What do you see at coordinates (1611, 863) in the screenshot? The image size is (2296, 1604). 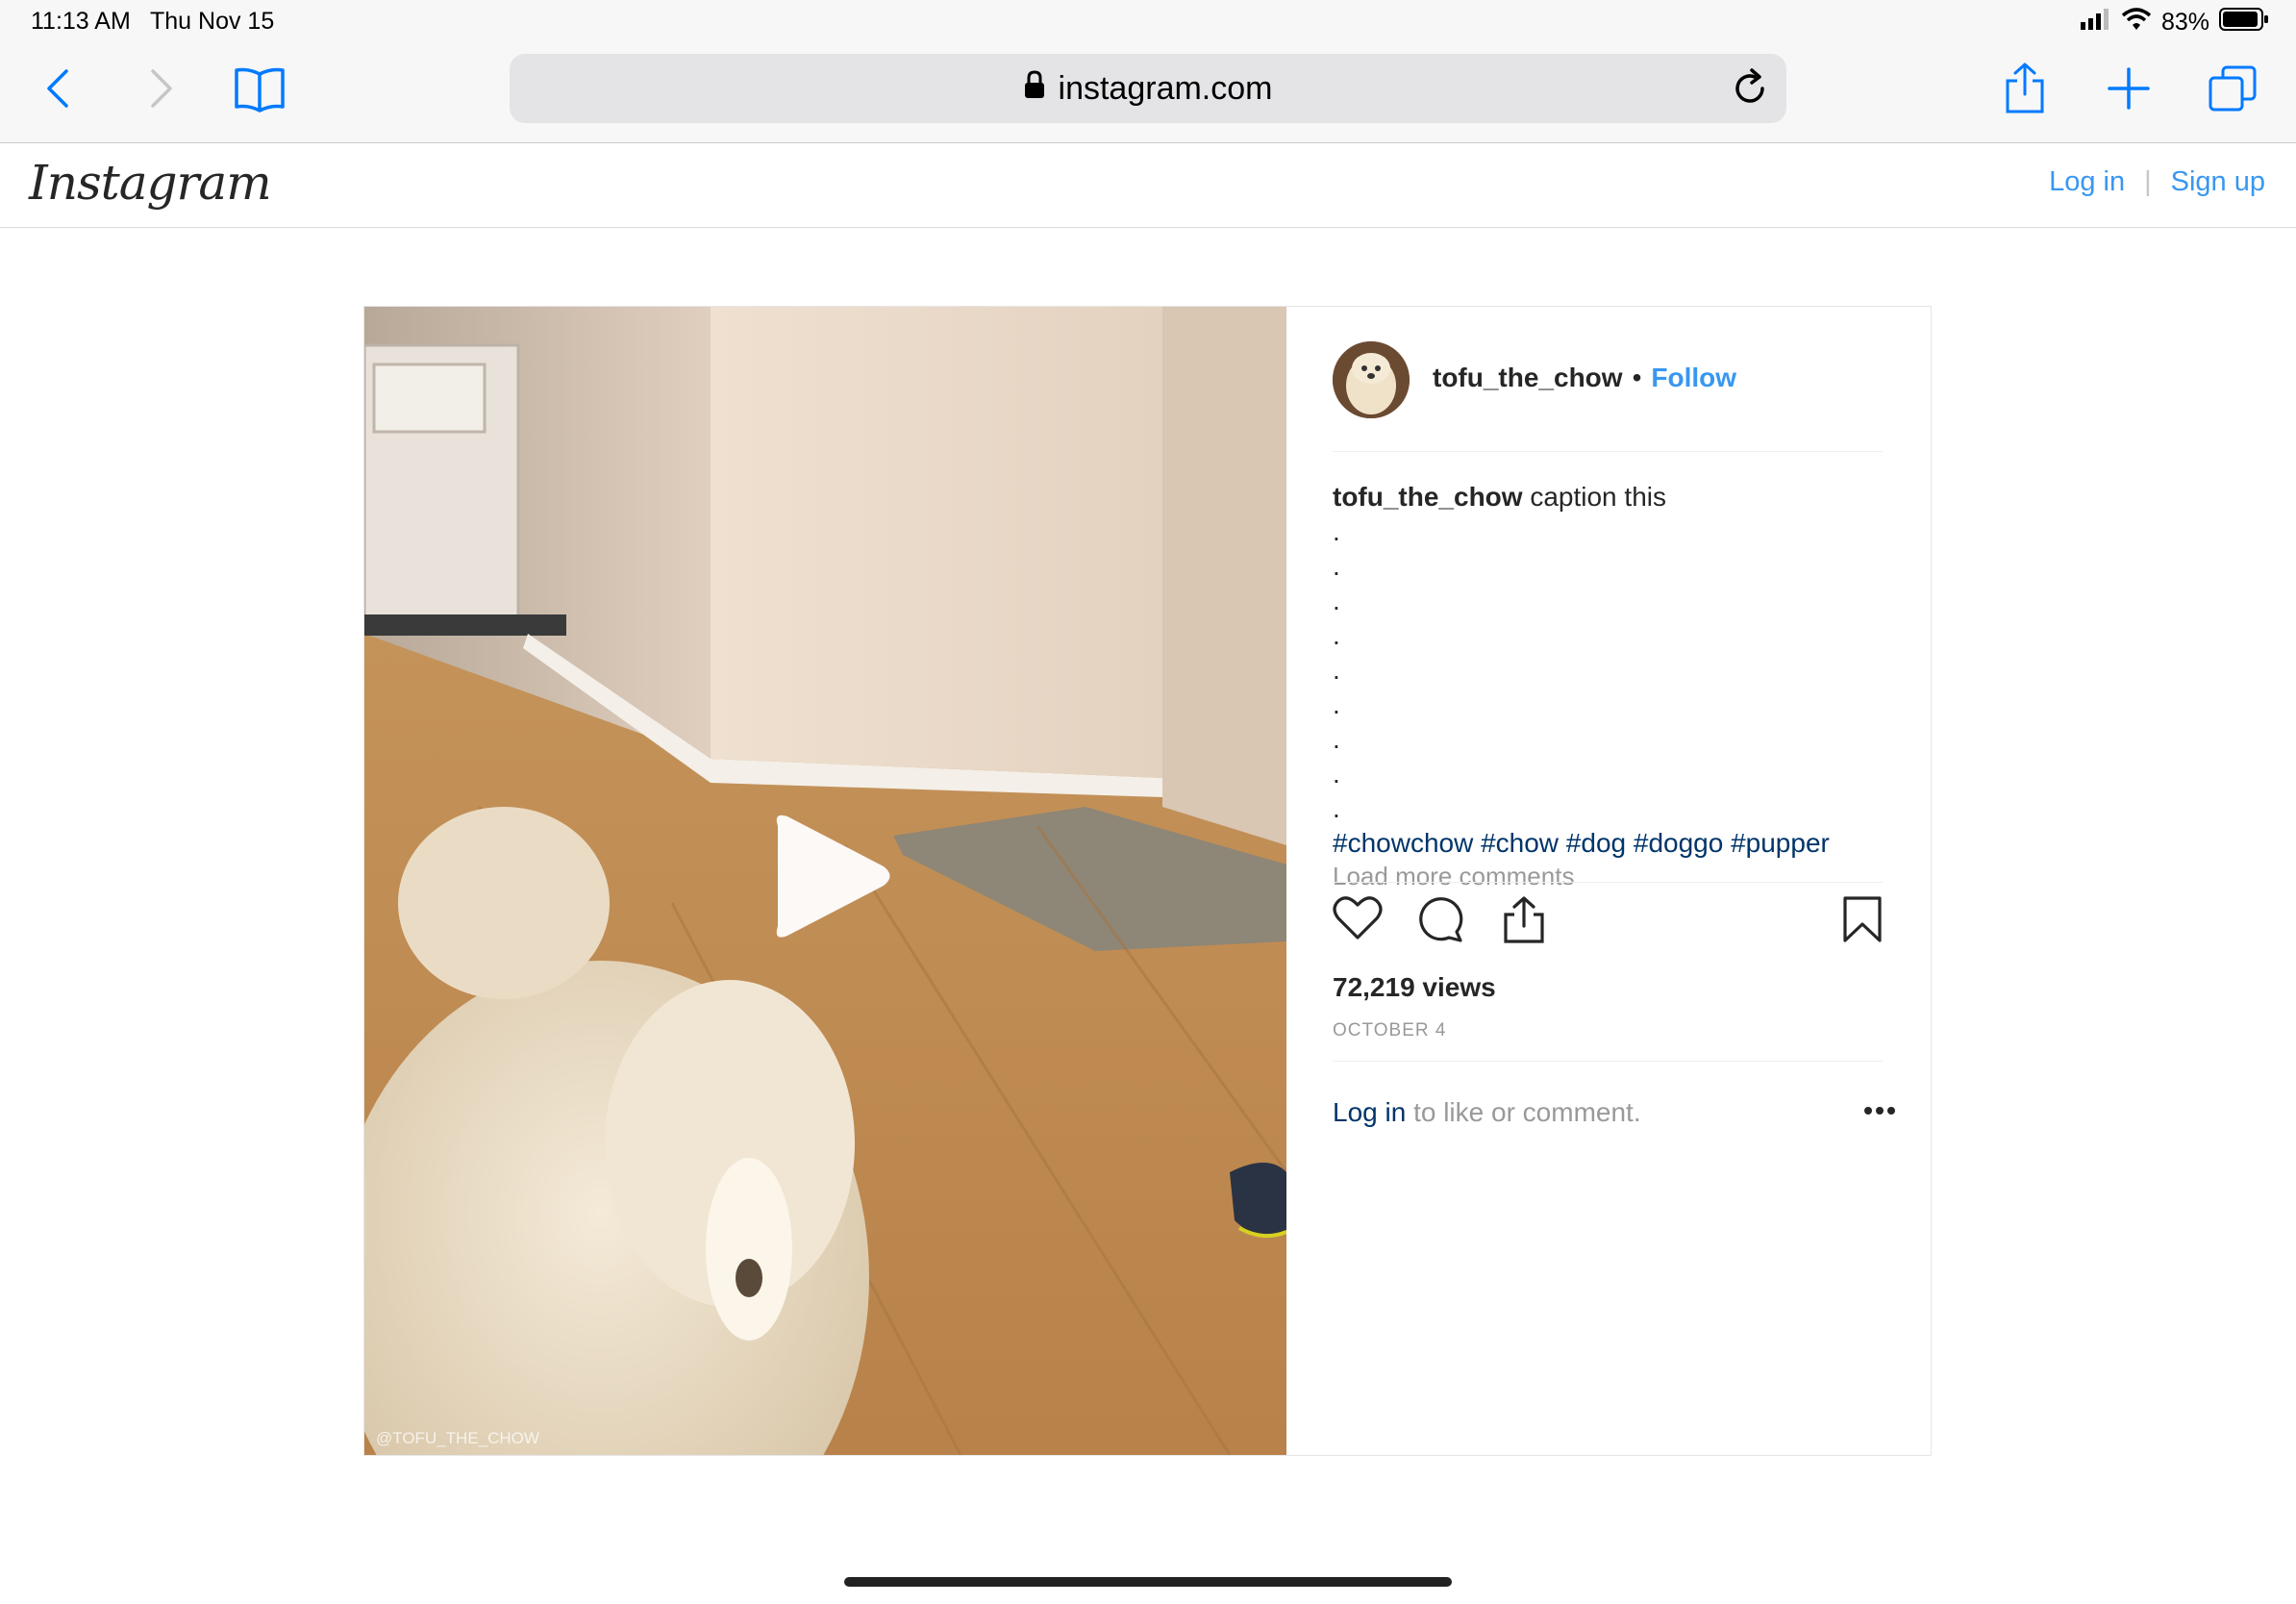 I see `hashtag-line: #puppy #puppyvideo #dogvideos` at bounding box center [1611, 863].